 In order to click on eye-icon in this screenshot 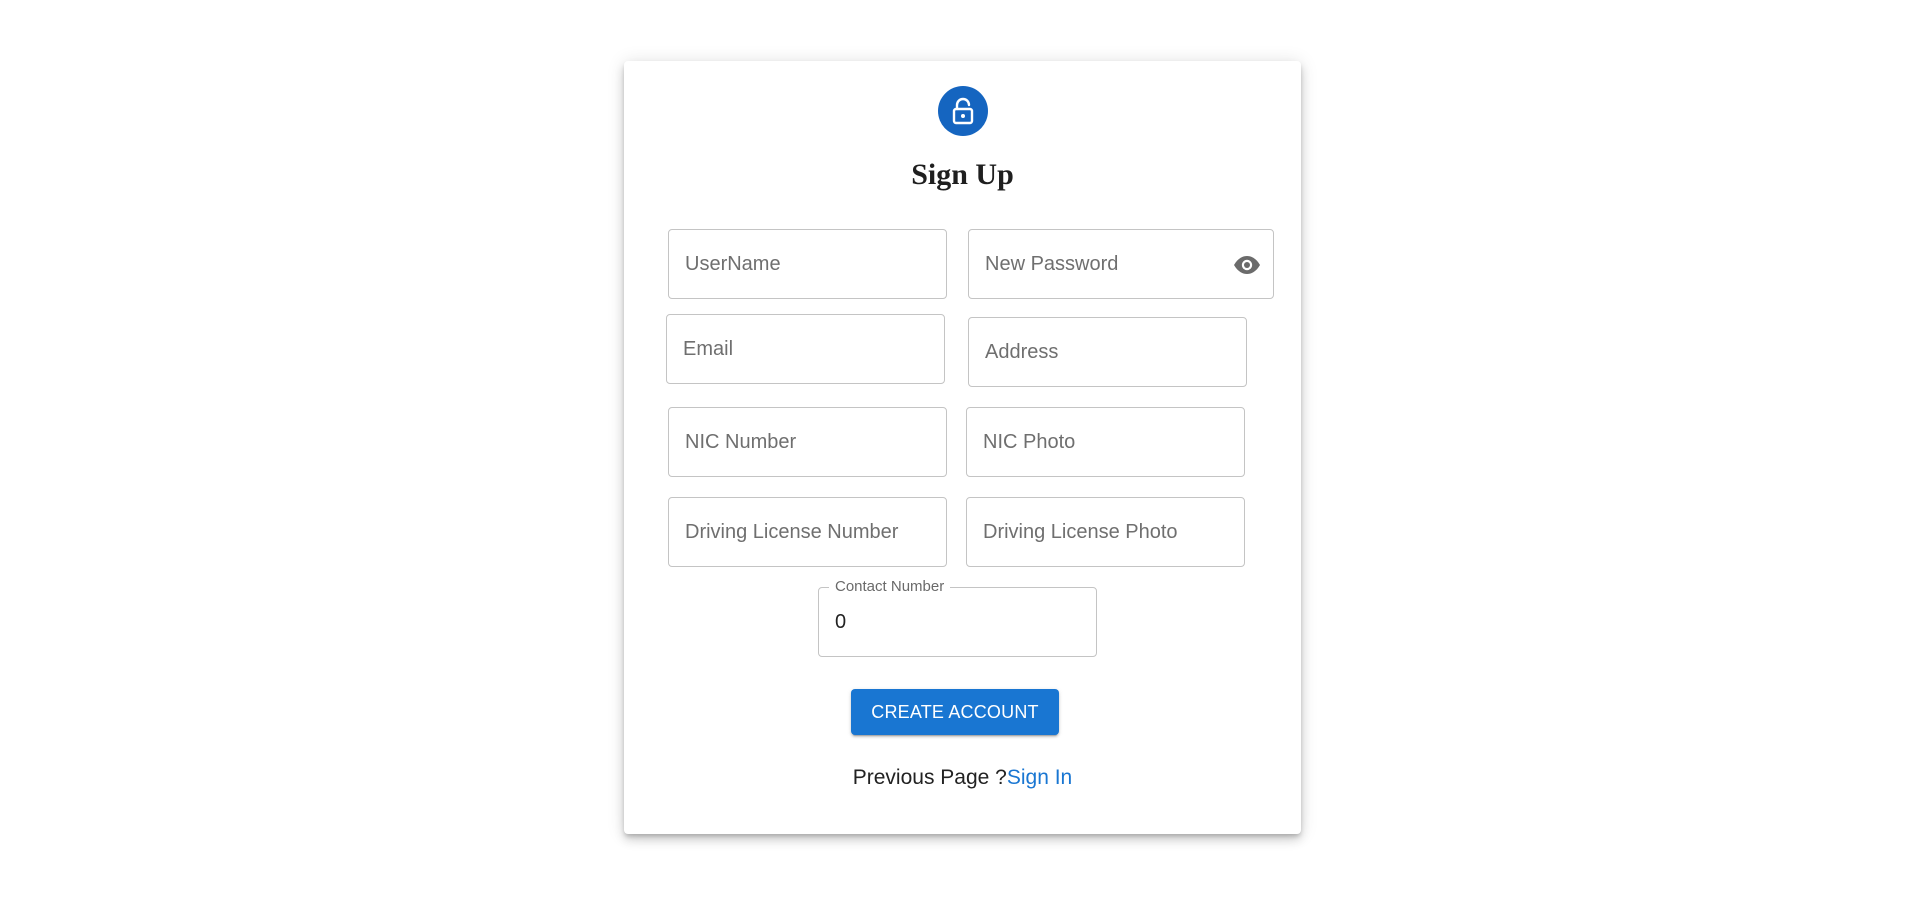, I will do `click(1247, 265)`.